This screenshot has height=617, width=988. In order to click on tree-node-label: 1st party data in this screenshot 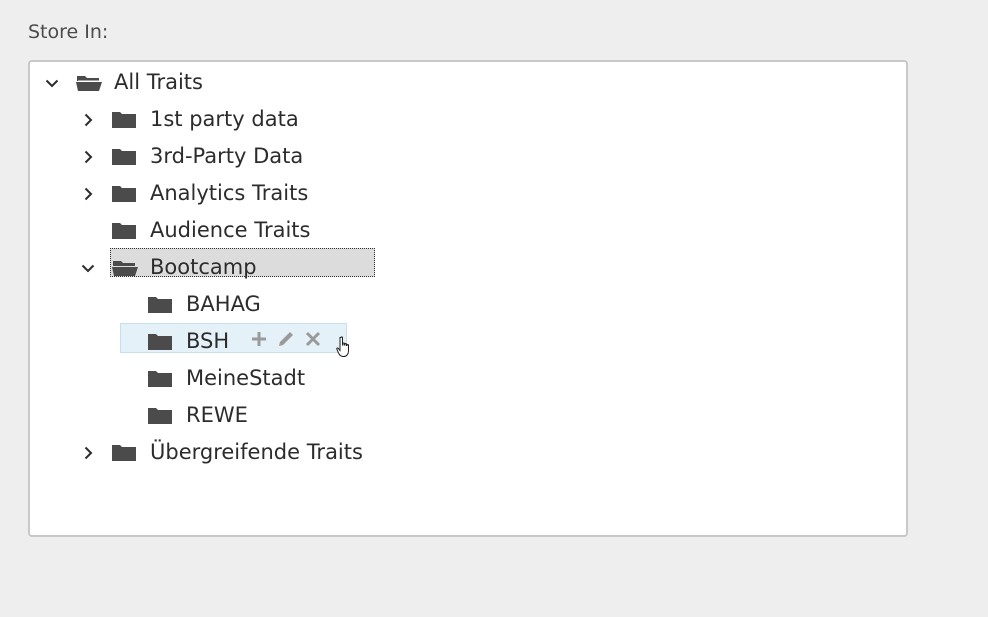, I will do `click(224, 119)`.